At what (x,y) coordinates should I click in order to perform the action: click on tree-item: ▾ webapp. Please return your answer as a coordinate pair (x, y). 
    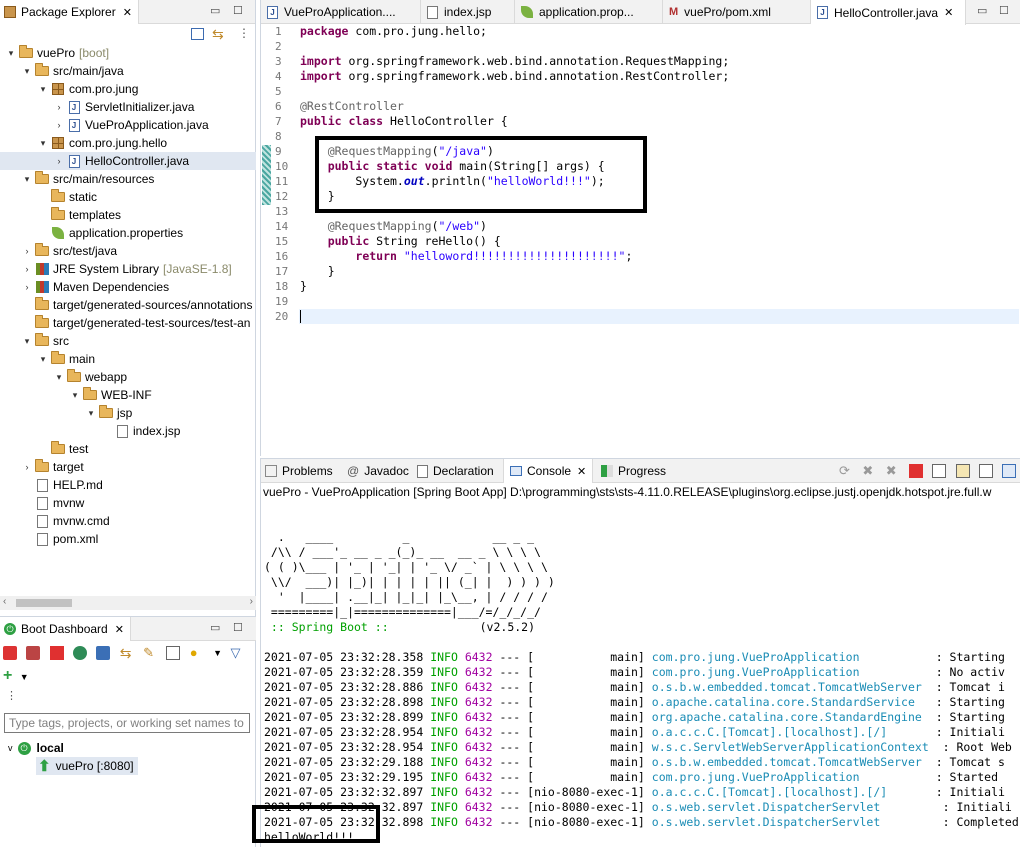
    Looking at the image, I should click on (128, 377).